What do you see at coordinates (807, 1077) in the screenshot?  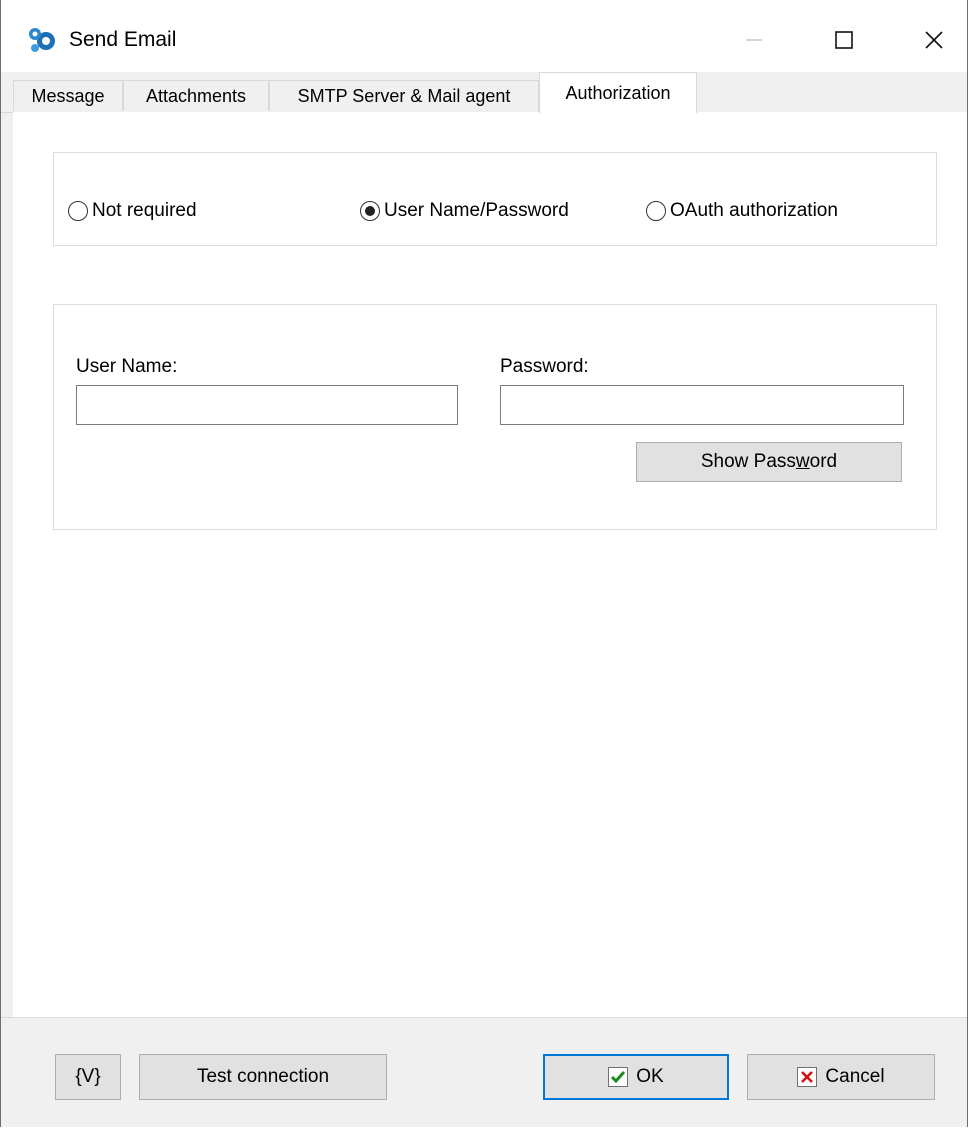 I see `cancel-x-icon` at bounding box center [807, 1077].